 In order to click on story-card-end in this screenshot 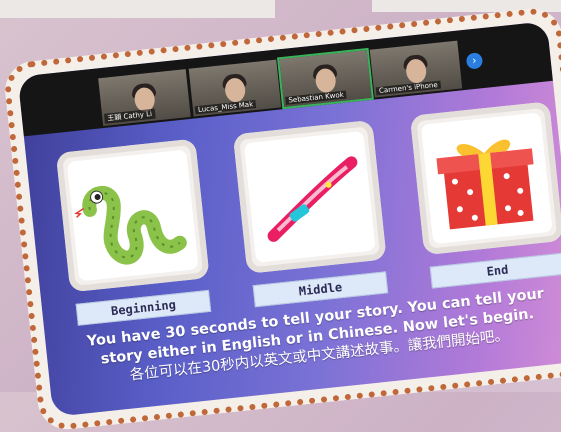, I will do `click(485, 178)`.